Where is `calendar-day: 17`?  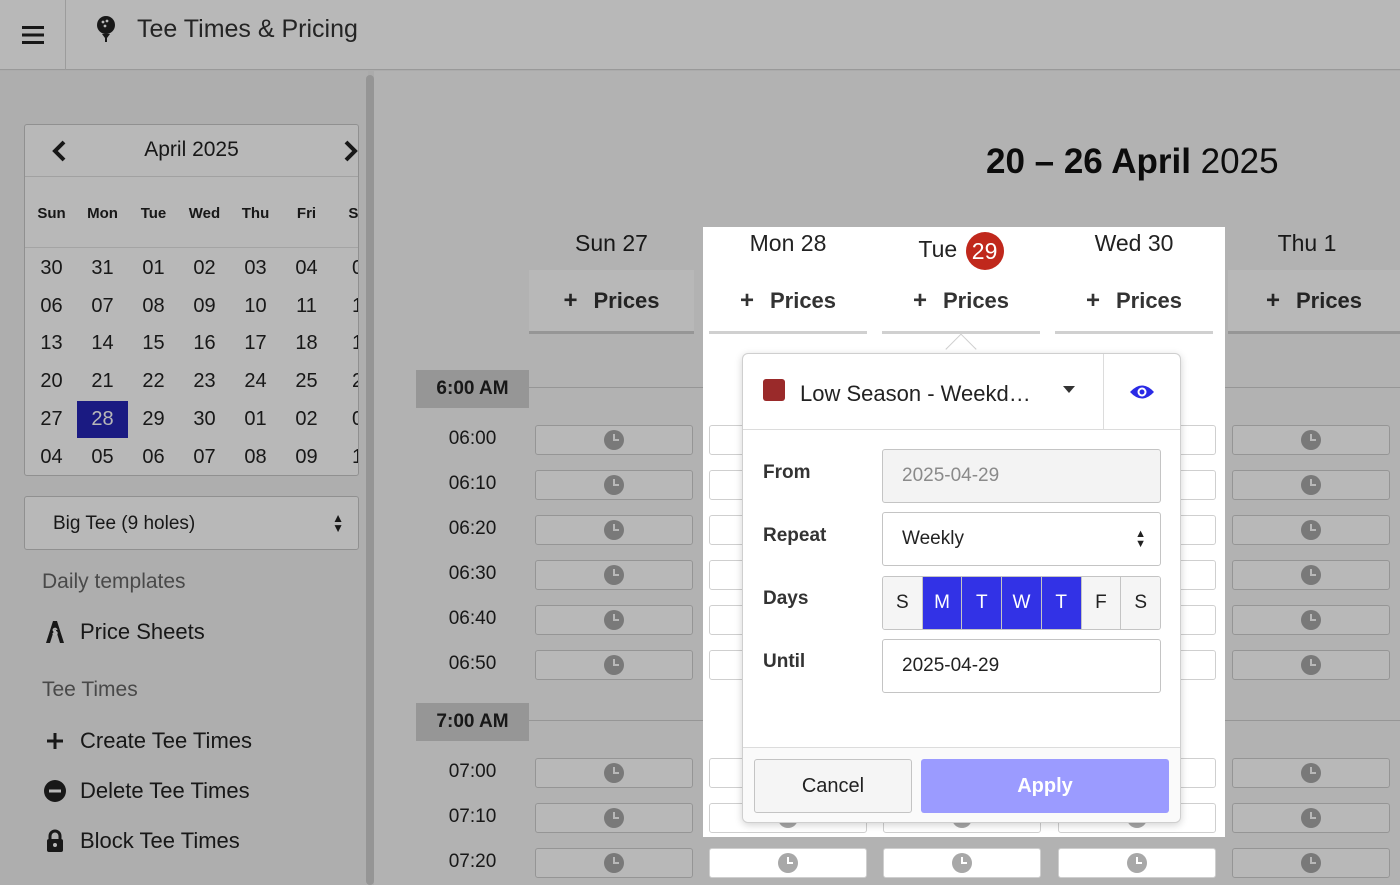 calendar-day: 17 is located at coordinates (255, 343).